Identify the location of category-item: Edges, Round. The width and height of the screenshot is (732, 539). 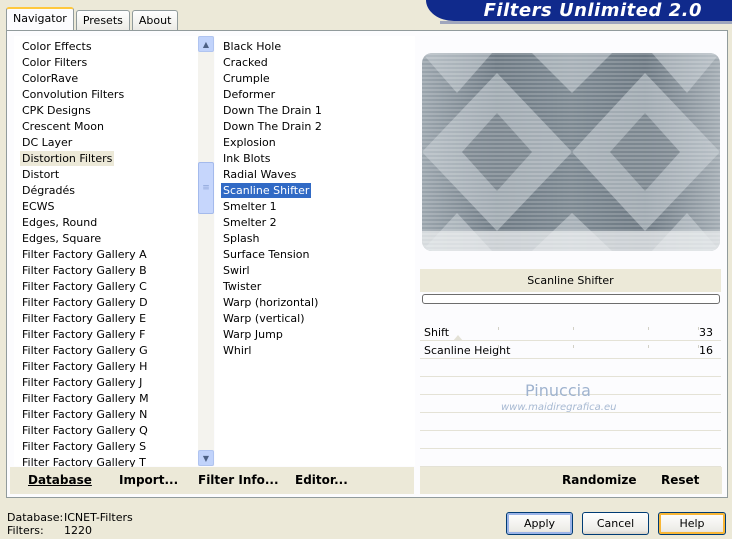
(59, 222).